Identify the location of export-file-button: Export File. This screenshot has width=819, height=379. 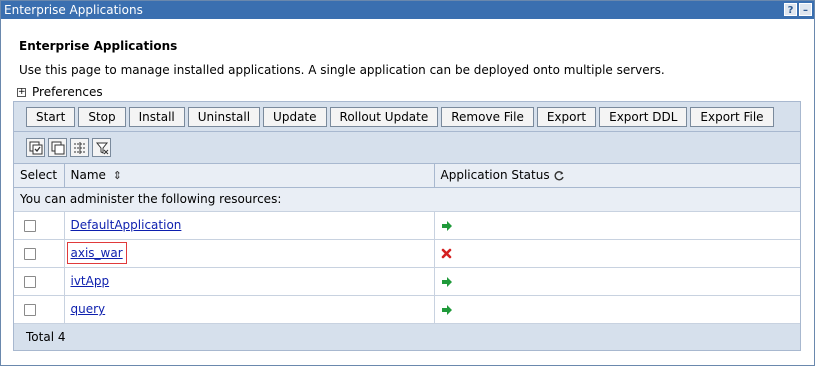
(732, 116).